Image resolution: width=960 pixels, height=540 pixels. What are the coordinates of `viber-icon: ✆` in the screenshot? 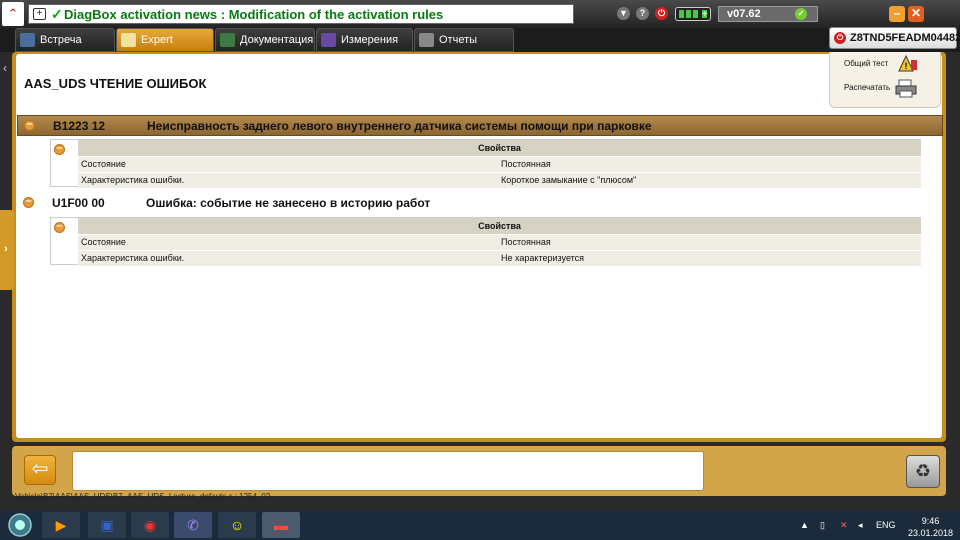 It's located at (193, 525).